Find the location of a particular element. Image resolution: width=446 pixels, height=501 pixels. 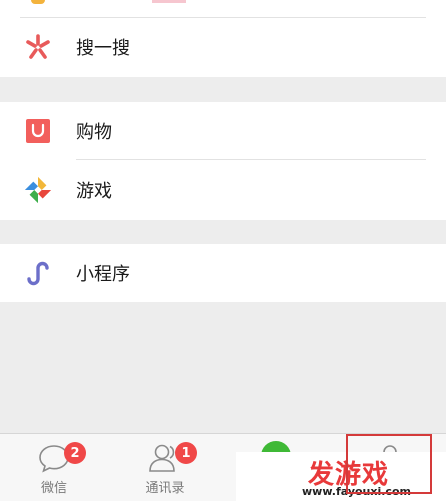

miniprogram-group: 小程序 is located at coordinates (223, 273).